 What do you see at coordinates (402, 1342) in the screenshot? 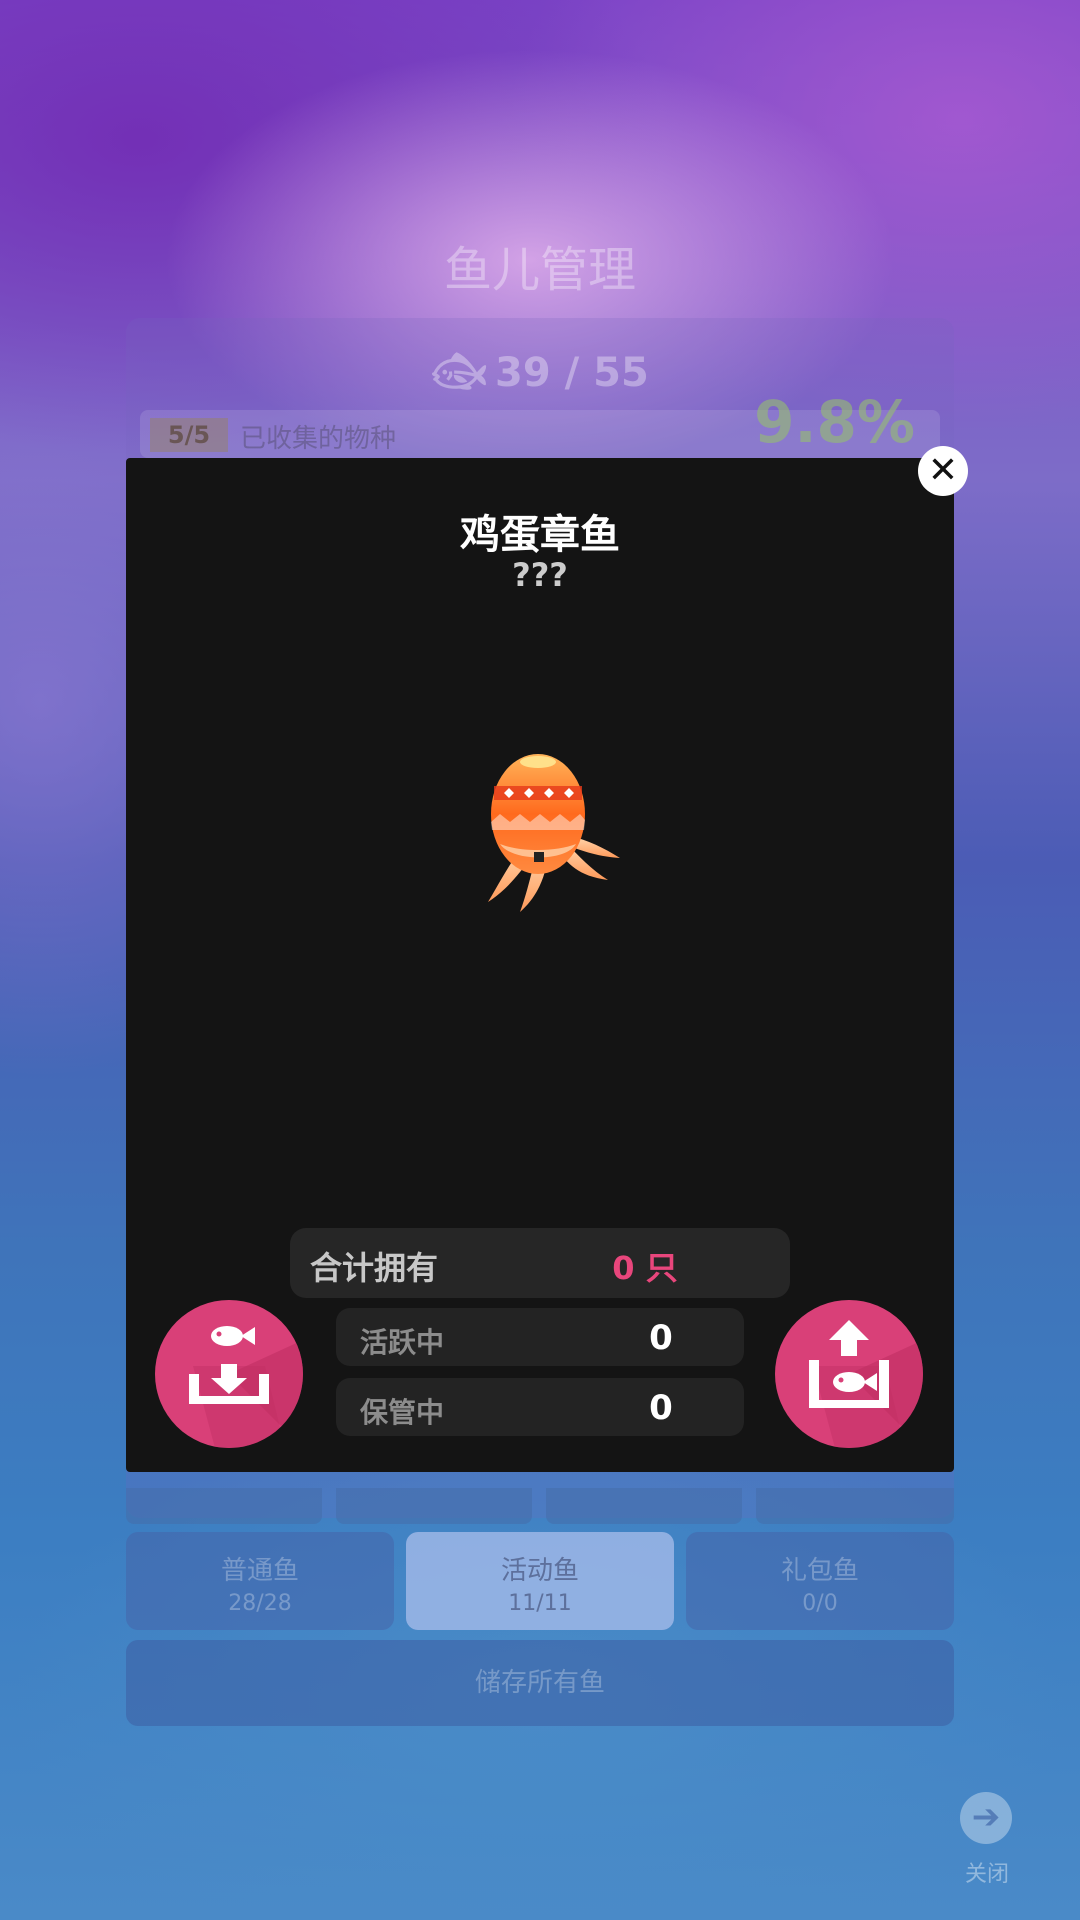
I see `active-label: 活跃中` at bounding box center [402, 1342].